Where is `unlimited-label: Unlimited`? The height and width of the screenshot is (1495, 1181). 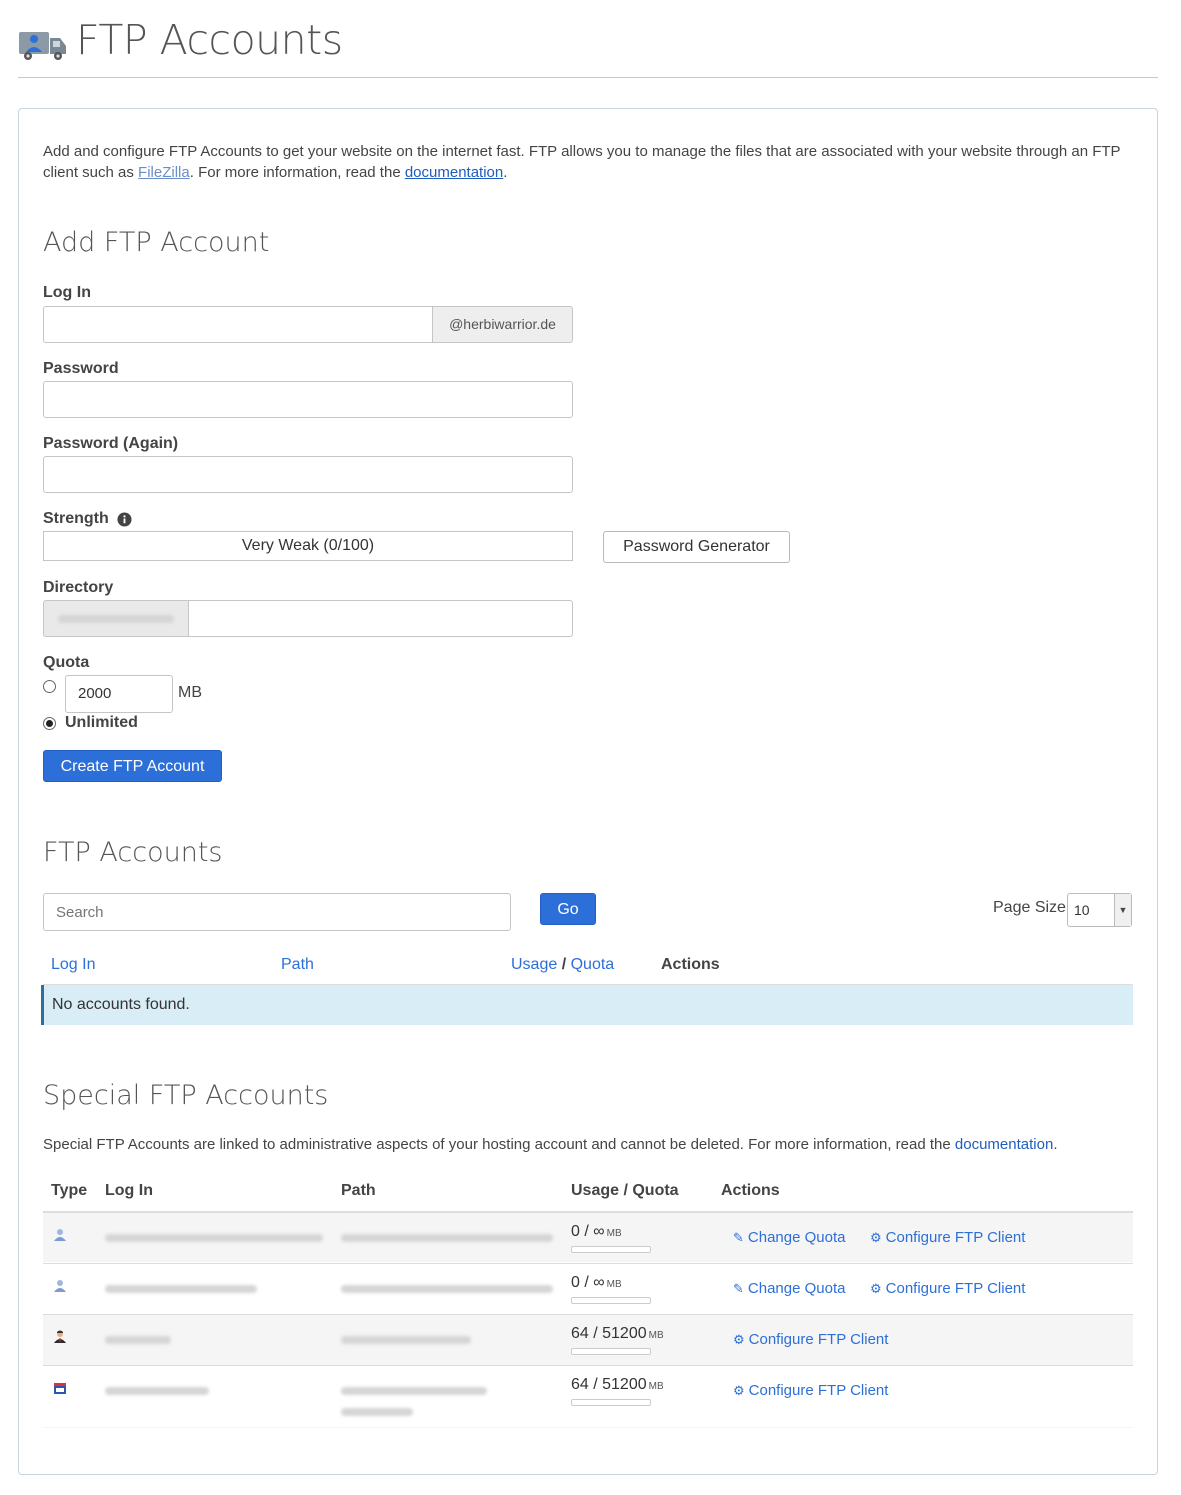
unlimited-label: Unlimited is located at coordinates (101, 723).